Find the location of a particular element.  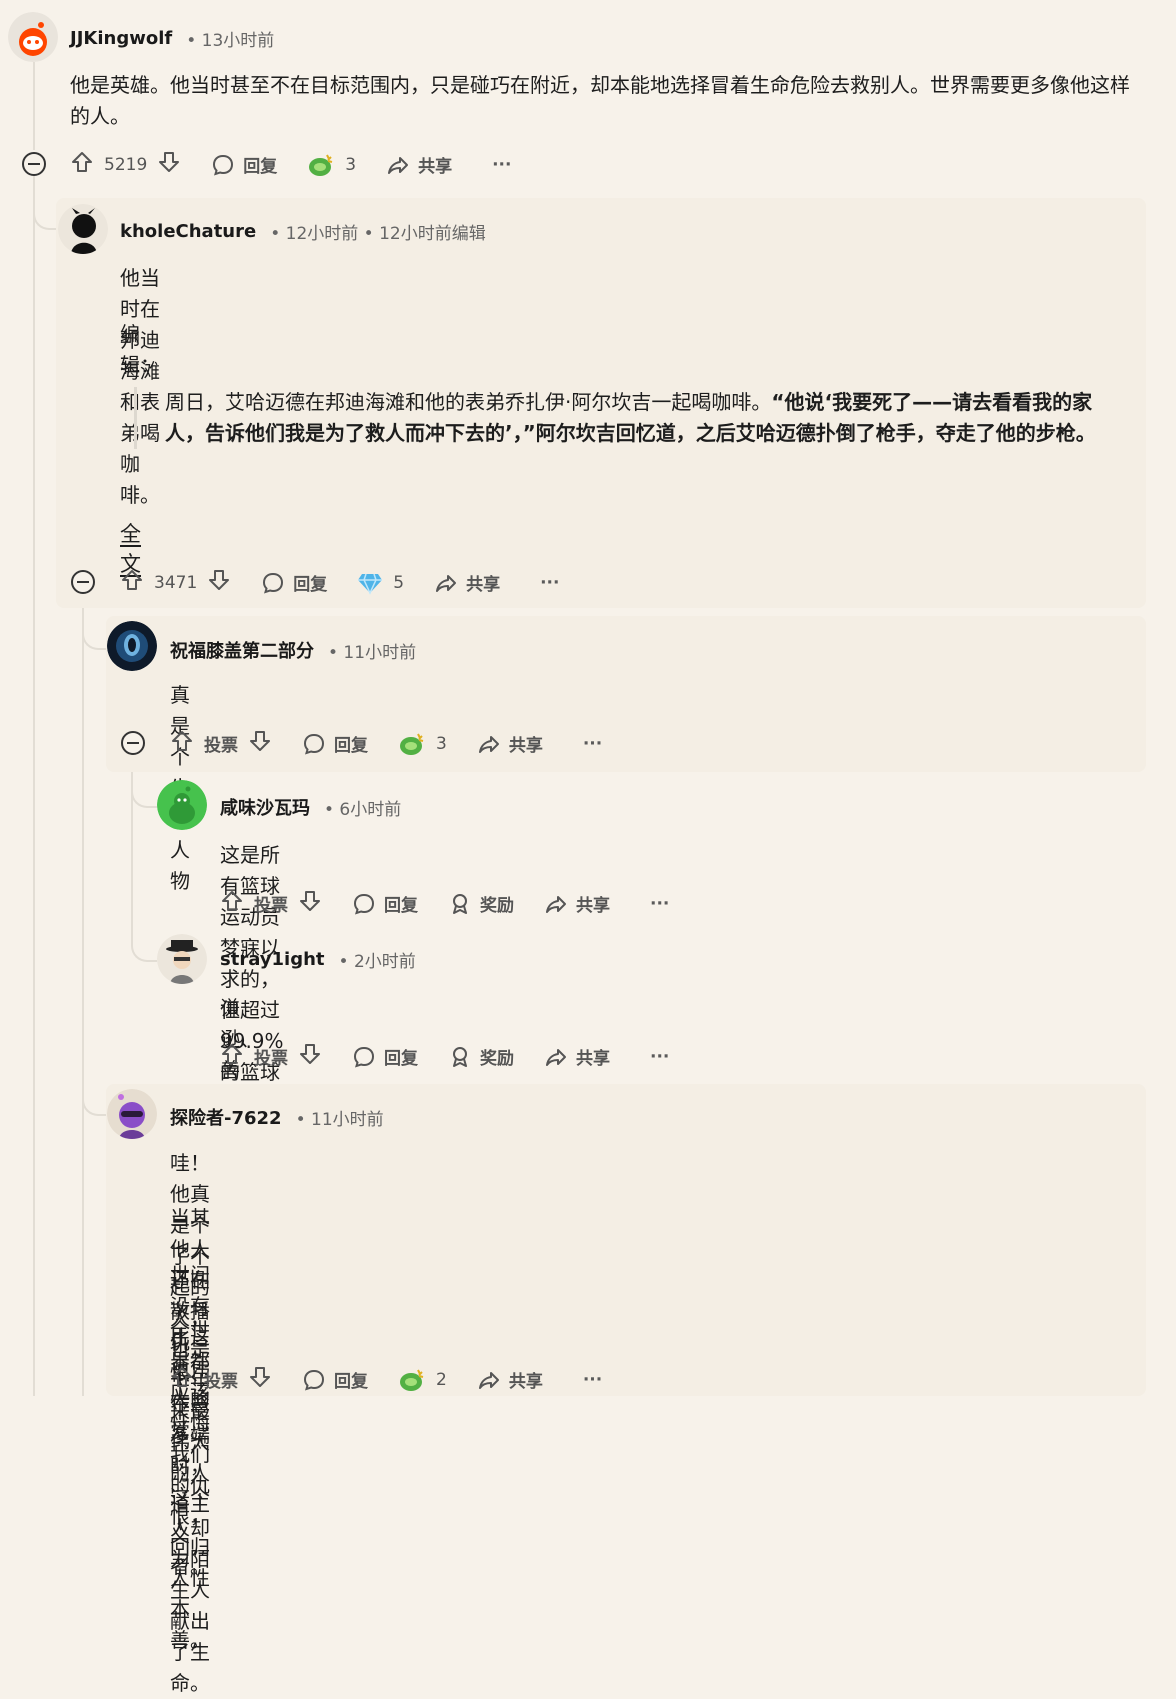

comment-author: stray1ight is located at coordinates (272, 959).